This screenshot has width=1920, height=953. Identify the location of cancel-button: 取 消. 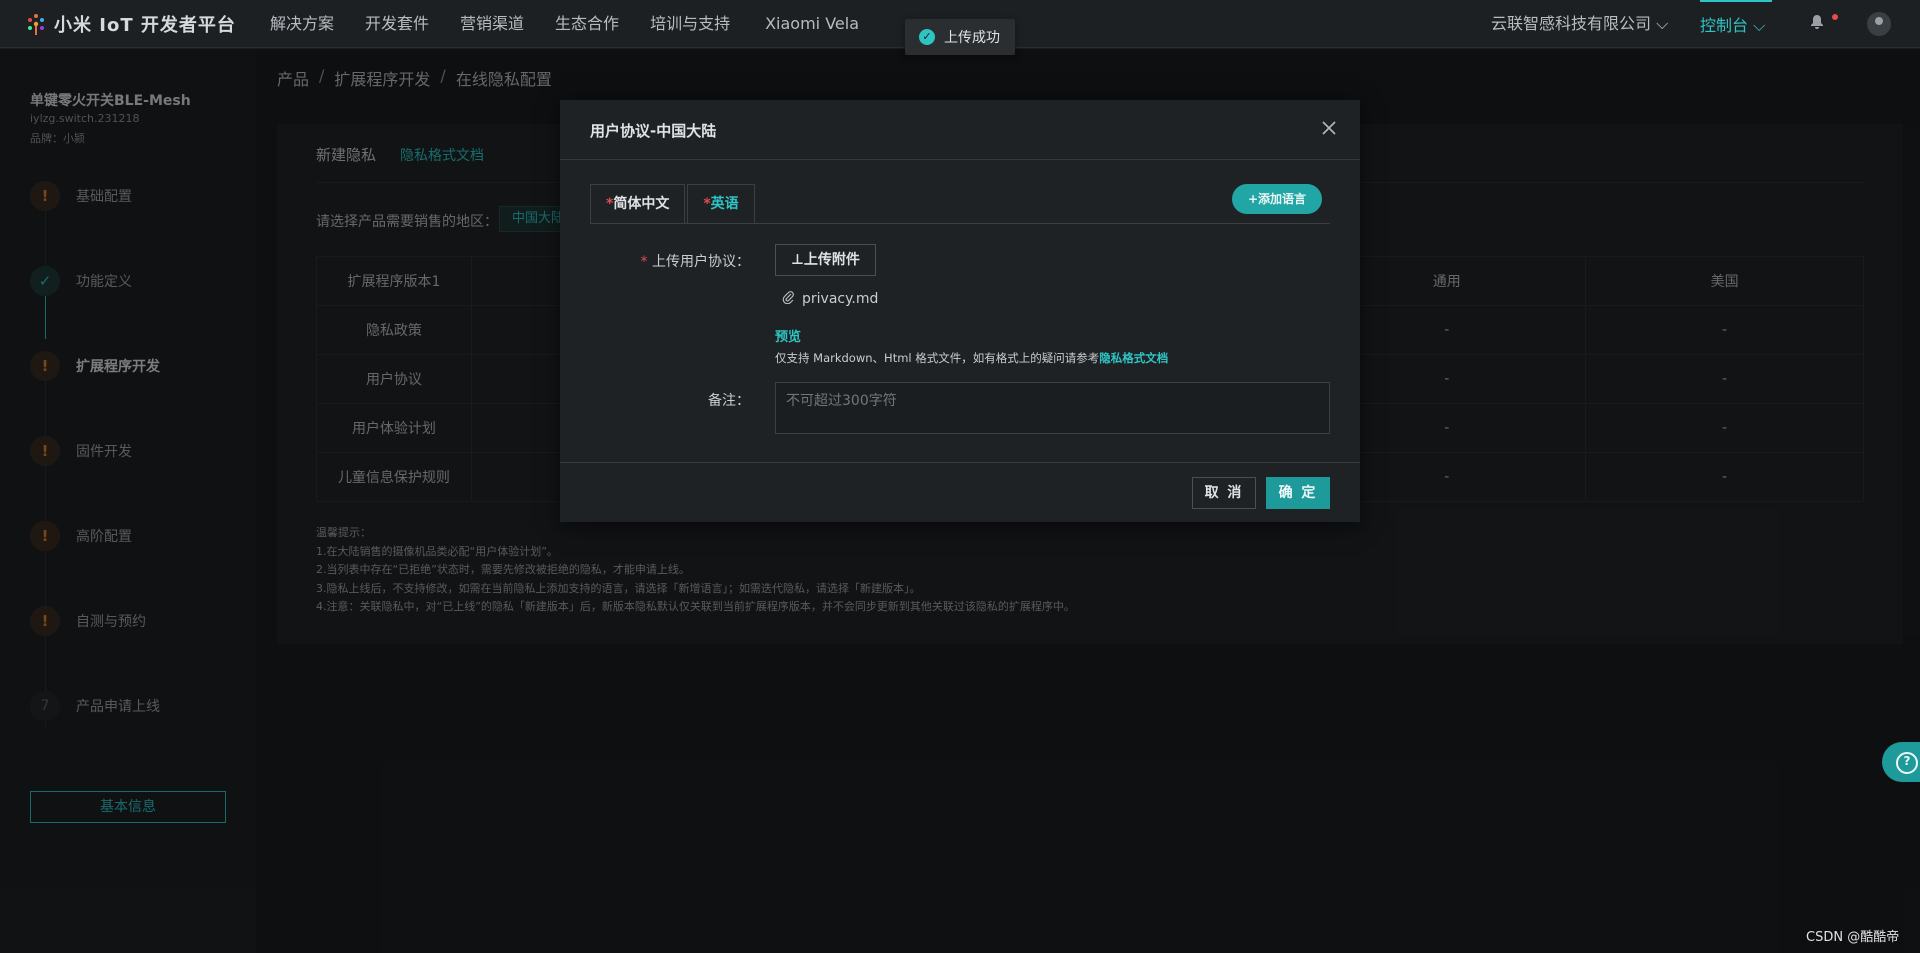
(1224, 493).